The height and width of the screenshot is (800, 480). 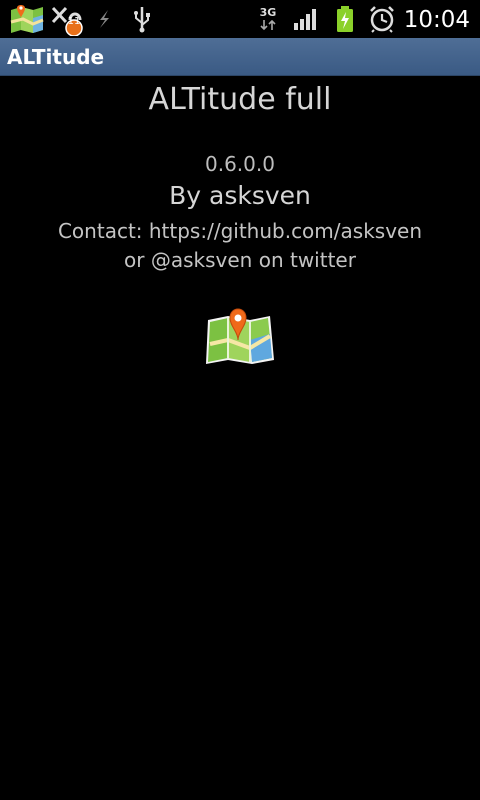 I want to click on usb-icon, so click(x=142, y=19).